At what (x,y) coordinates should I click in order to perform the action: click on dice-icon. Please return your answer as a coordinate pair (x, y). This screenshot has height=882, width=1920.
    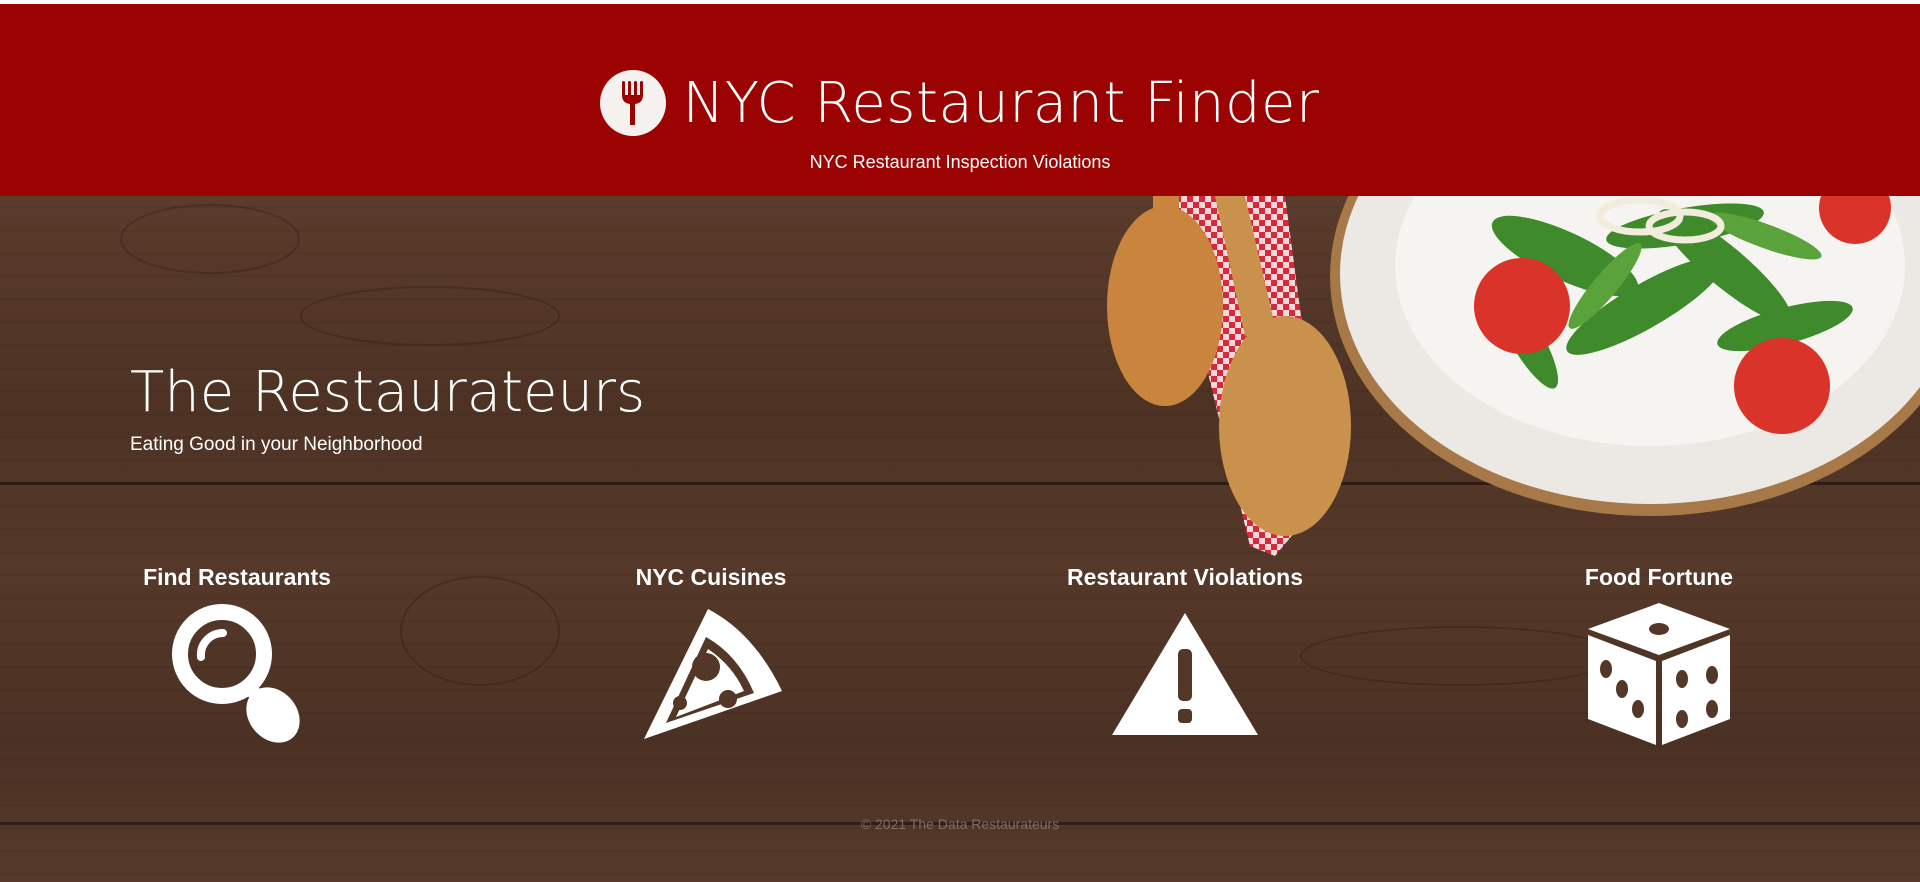
    Looking at the image, I should click on (1659, 676).